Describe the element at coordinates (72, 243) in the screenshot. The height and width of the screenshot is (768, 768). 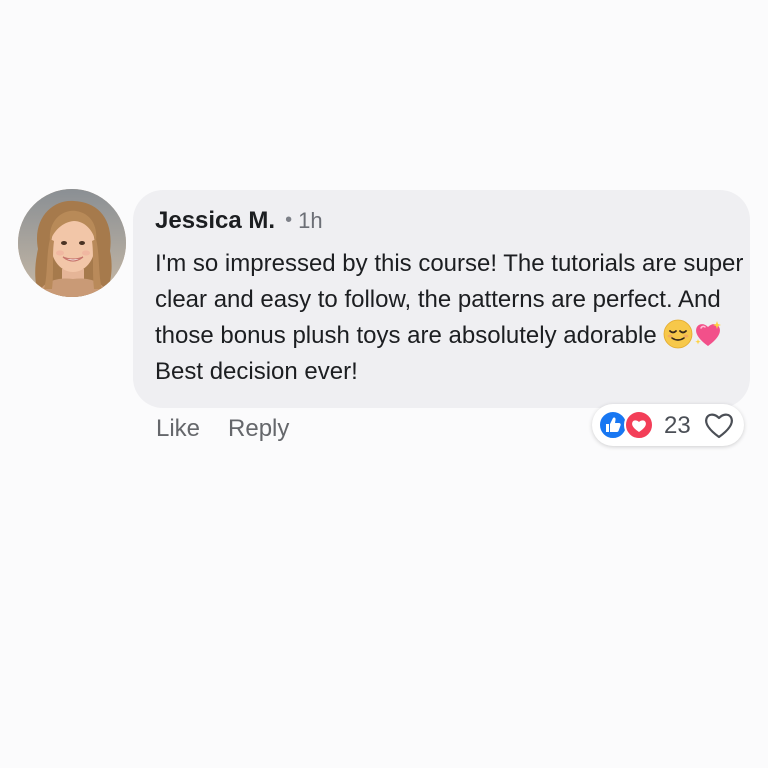
I see `avatar` at that location.